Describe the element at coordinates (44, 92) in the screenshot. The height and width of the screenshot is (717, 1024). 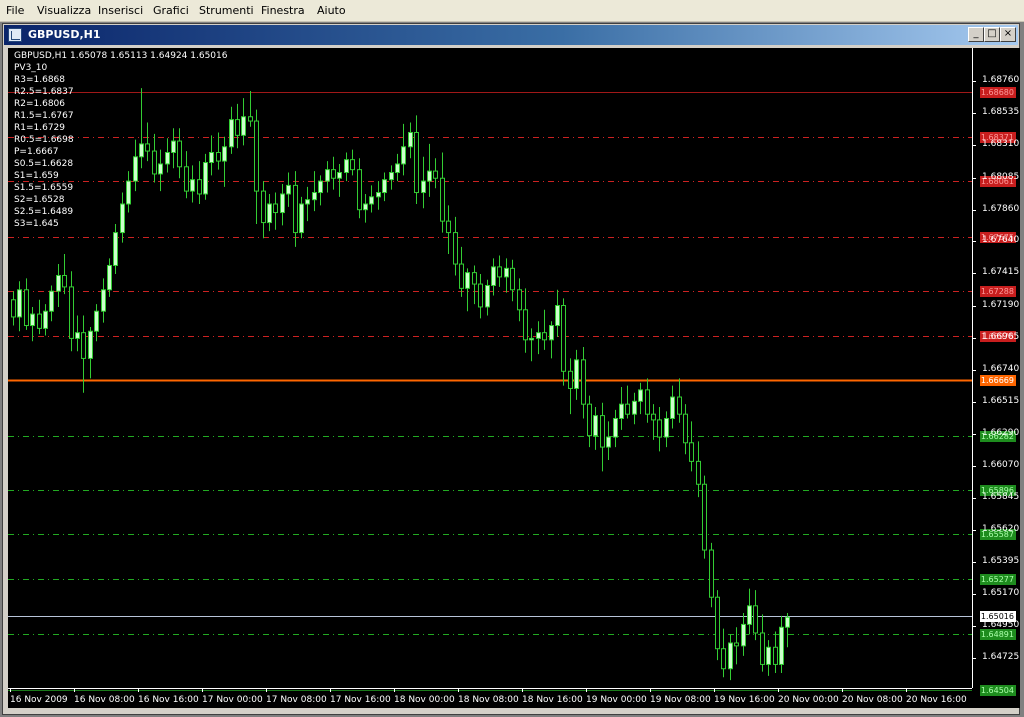
I see `pivot-level-label: R2.5=1.6837` at that location.